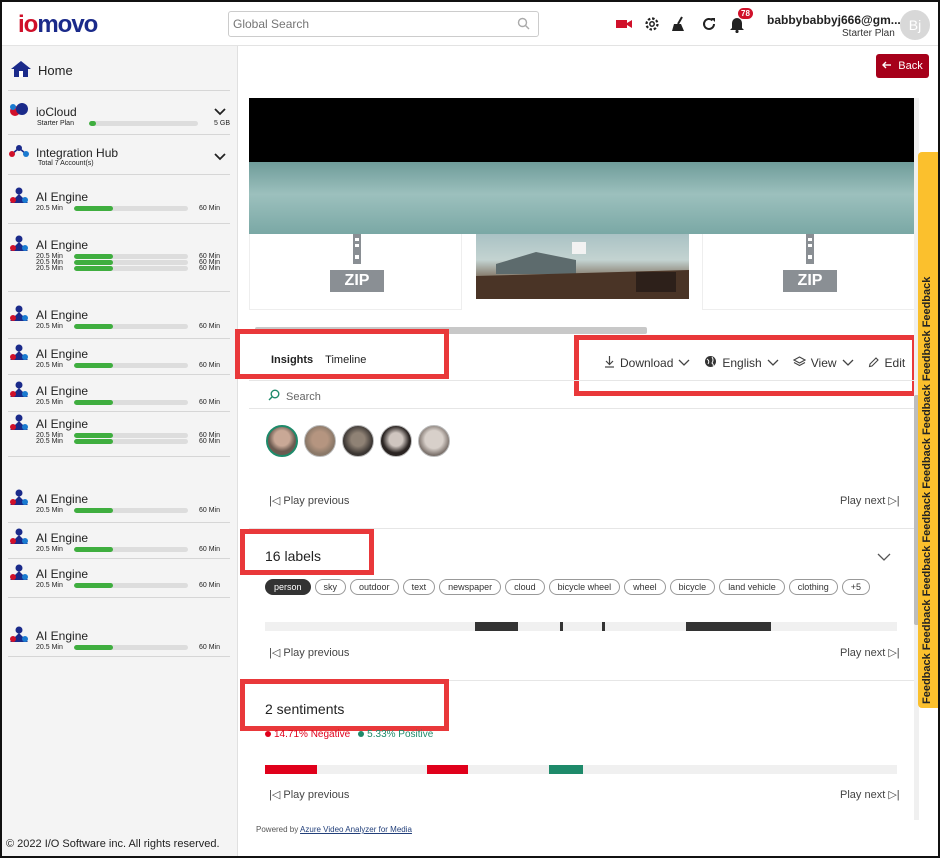 The width and height of the screenshot is (940, 858). Describe the element at coordinates (692, 587) in the screenshot. I see `label-chip: bicycle` at that location.